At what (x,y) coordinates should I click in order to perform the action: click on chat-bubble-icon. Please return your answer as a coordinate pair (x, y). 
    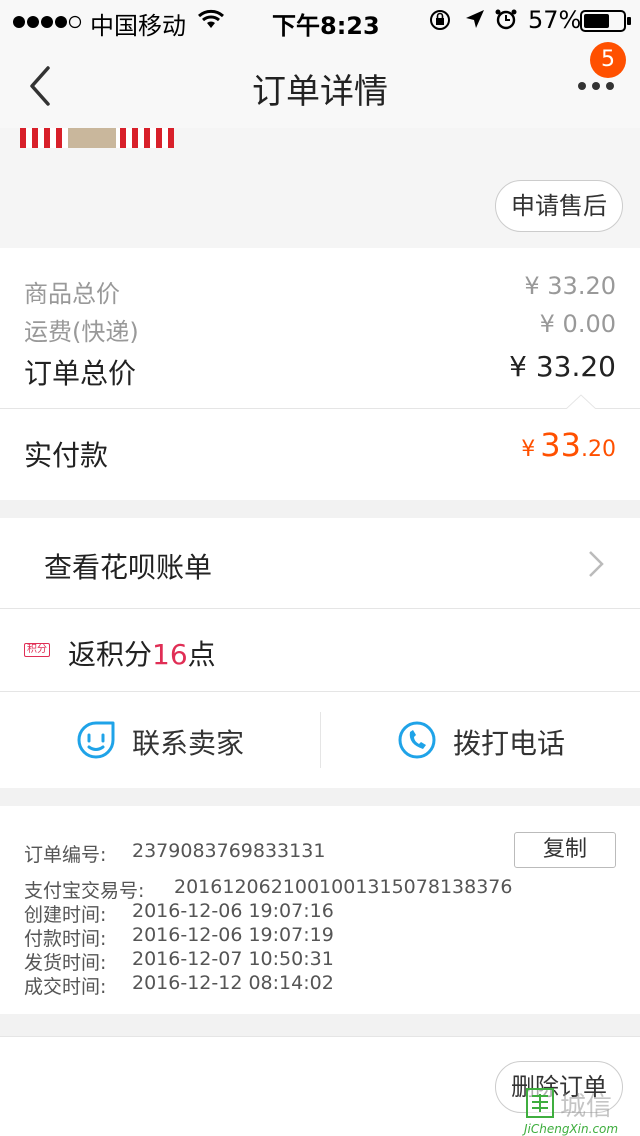
    Looking at the image, I should click on (96, 742).